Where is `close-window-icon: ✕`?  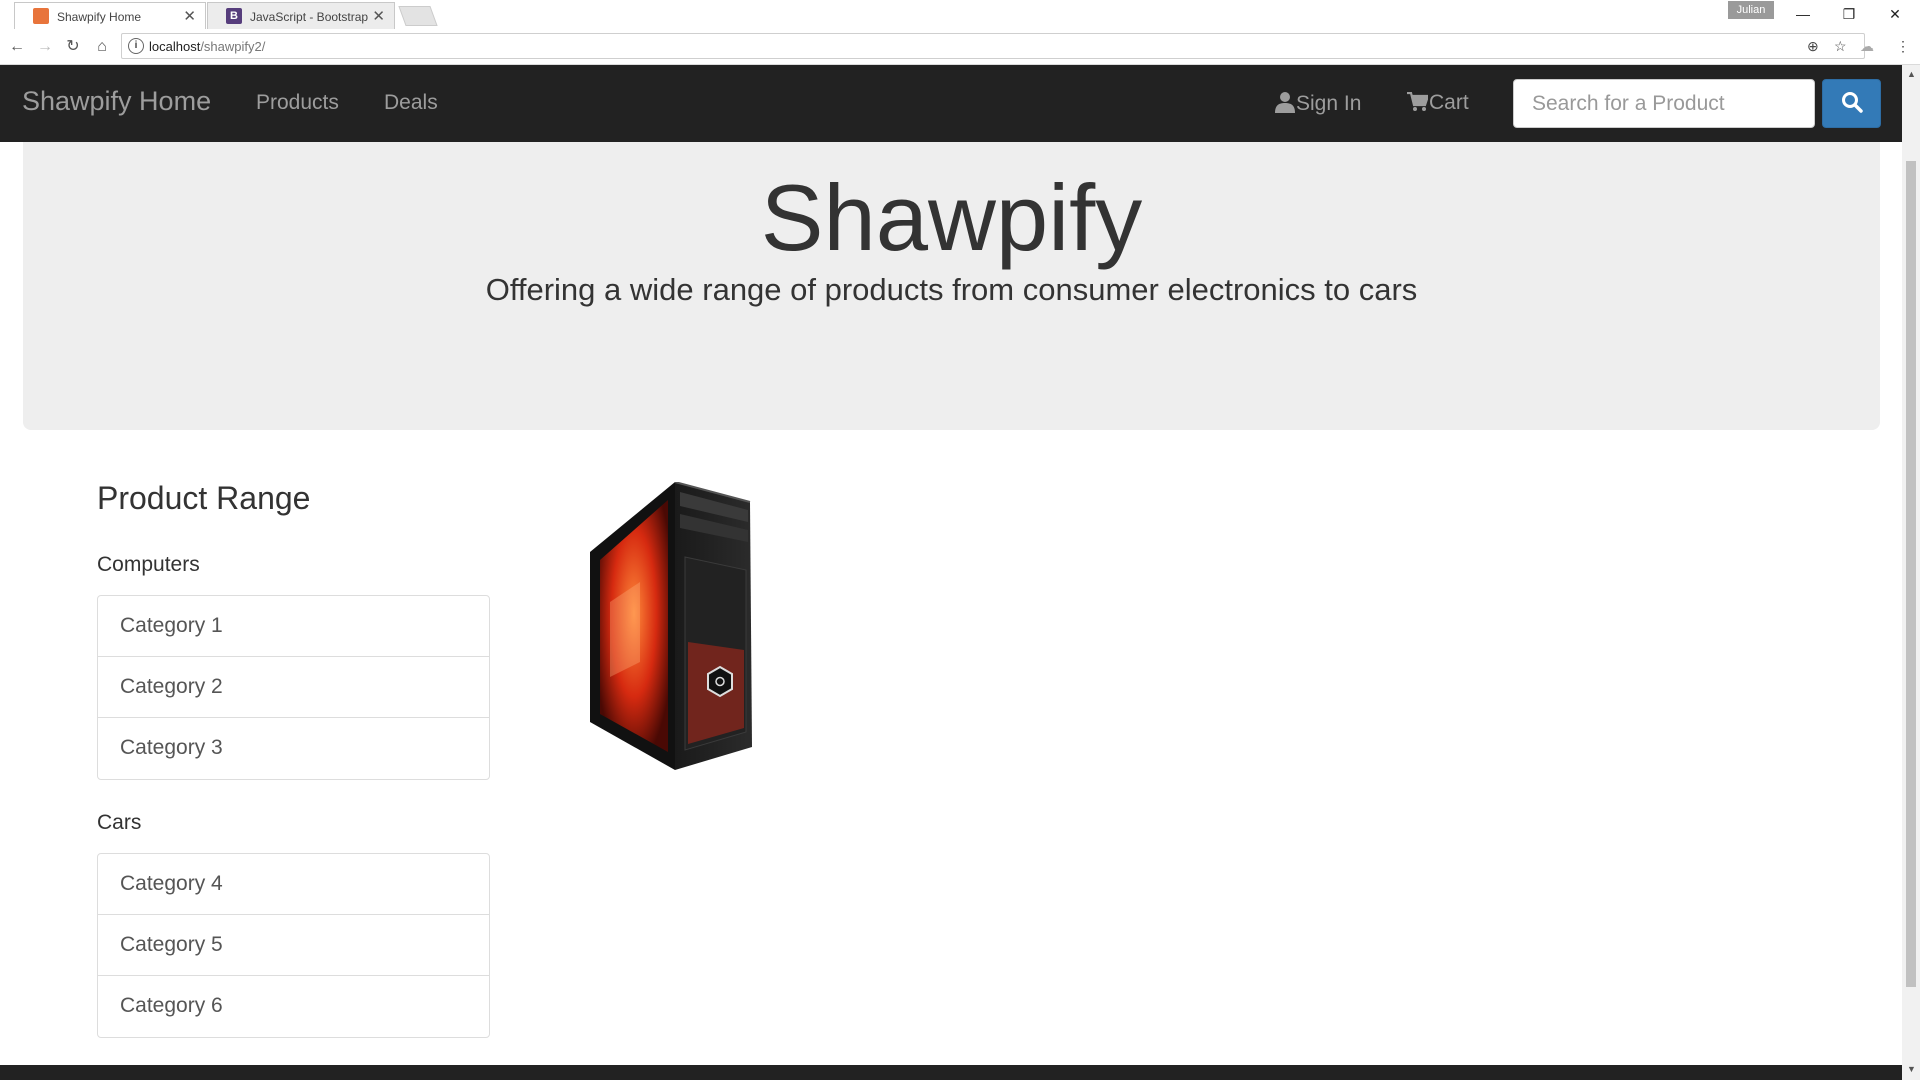 close-window-icon: ✕ is located at coordinates (1895, 14).